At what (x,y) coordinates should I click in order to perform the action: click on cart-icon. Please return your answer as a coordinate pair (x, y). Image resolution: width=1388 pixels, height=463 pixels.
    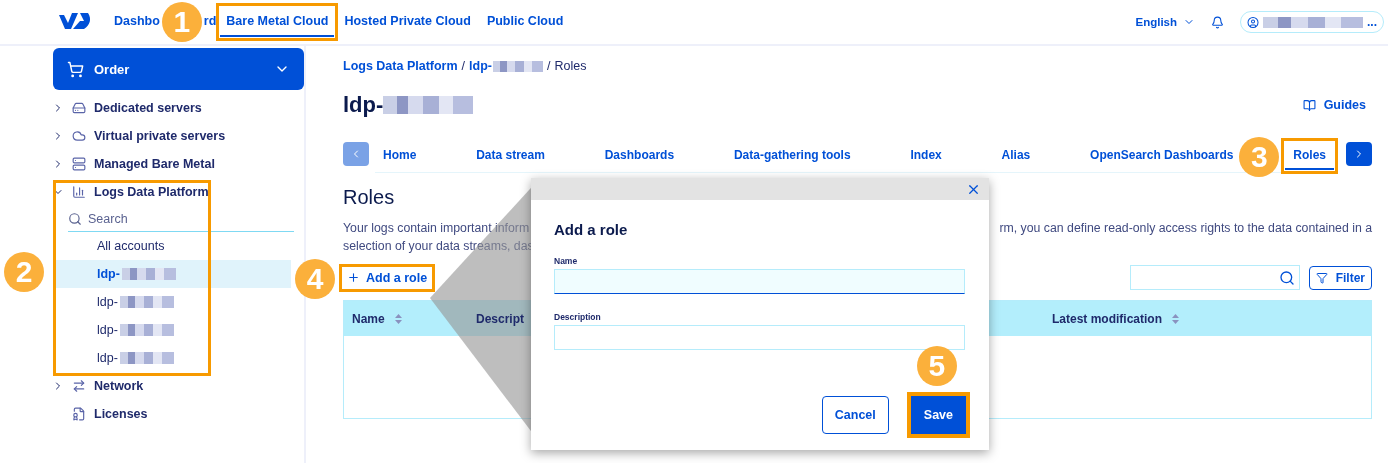
    Looking at the image, I should click on (75, 69).